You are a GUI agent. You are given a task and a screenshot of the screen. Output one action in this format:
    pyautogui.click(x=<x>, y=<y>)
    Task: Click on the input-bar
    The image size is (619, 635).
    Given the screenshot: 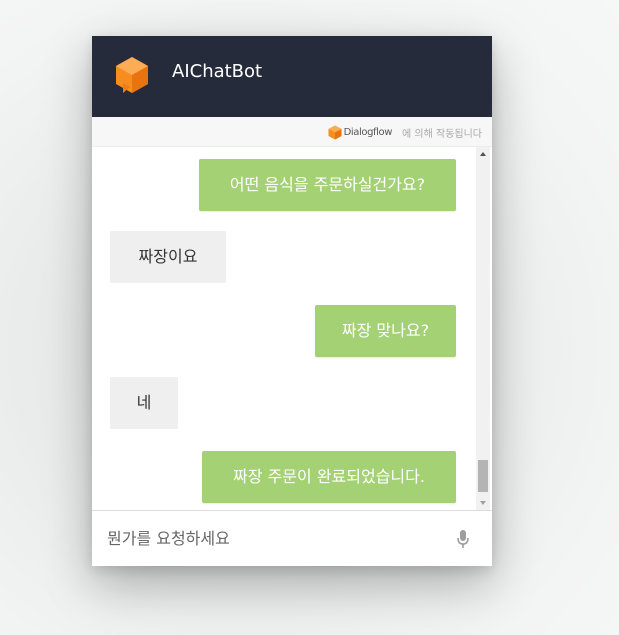 What is the action you would take?
    pyautogui.click(x=292, y=538)
    